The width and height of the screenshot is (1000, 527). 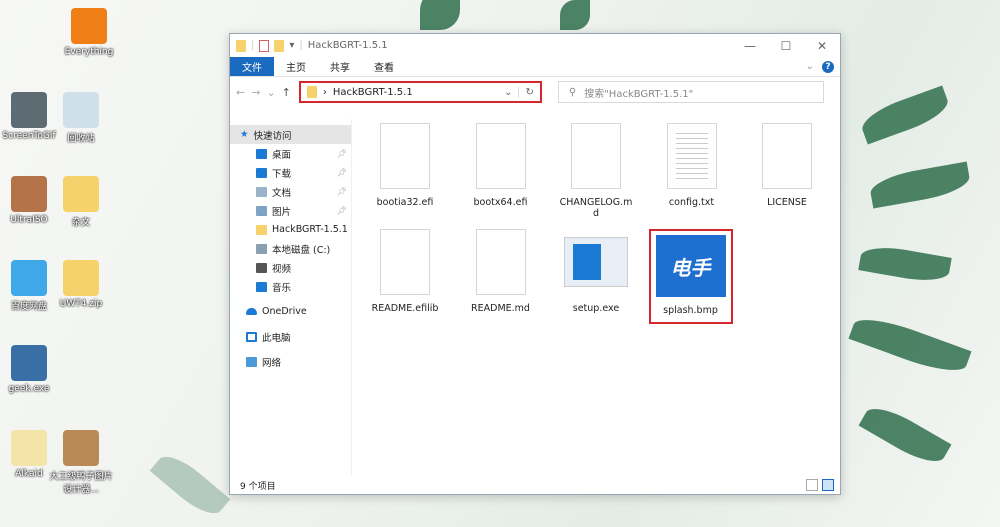 I want to click on file-item: CHANGELOG.md, so click(x=596, y=171).